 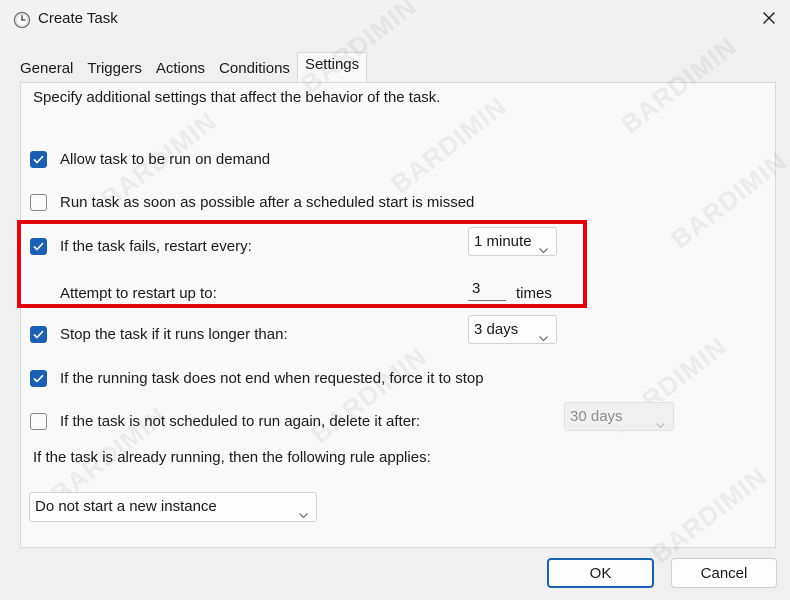 What do you see at coordinates (114, 69) in the screenshot?
I see `tab-triggers: Triggers` at bounding box center [114, 69].